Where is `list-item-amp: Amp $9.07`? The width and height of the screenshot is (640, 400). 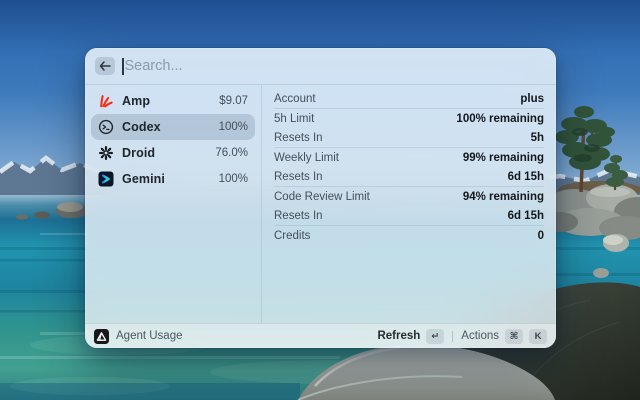 list-item-amp: Amp $9.07 is located at coordinates (173, 101).